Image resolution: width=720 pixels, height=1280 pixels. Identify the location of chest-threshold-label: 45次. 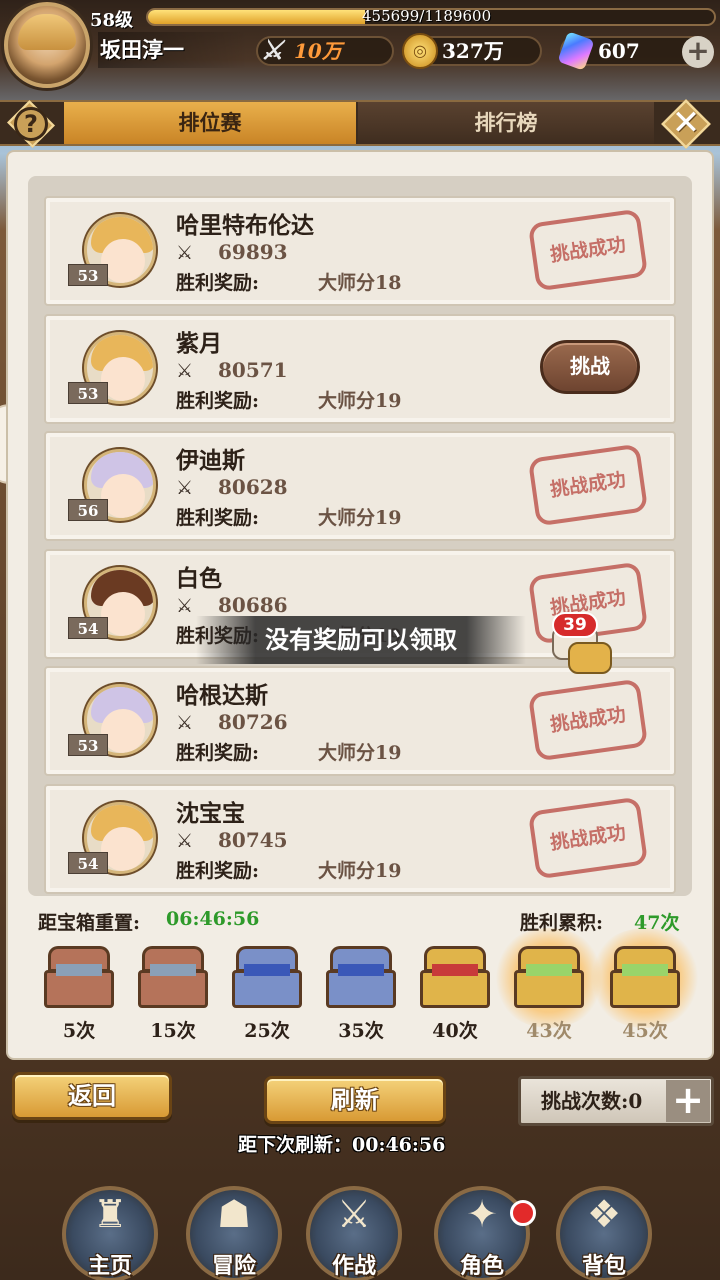
(645, 1031).